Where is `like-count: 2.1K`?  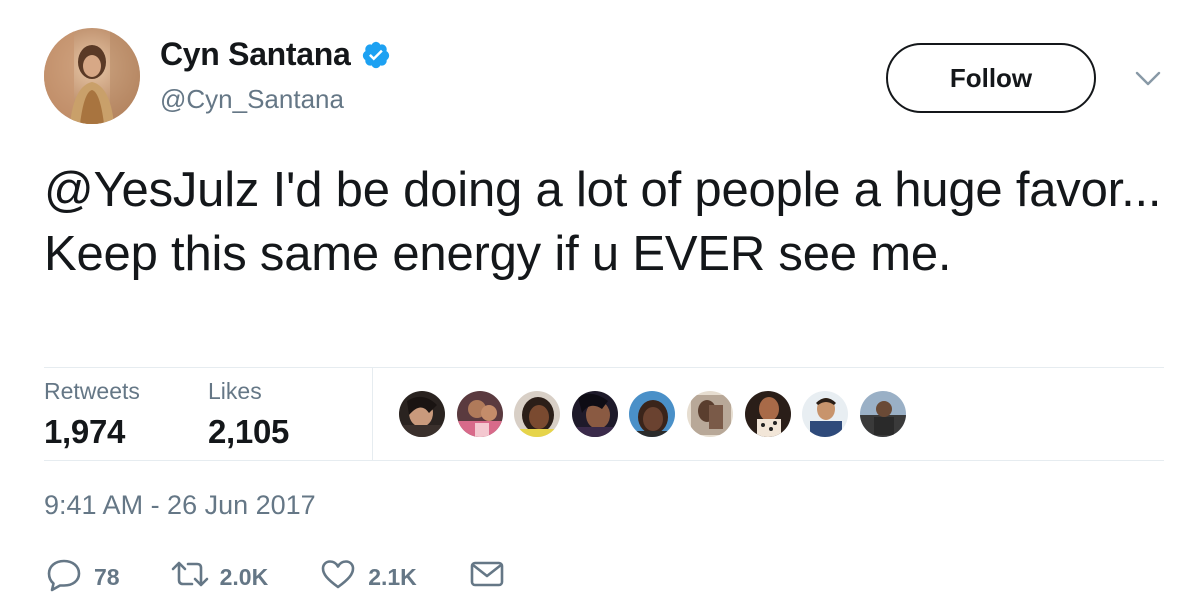
like-count: 2.1K is located at coordinates (392, 576).